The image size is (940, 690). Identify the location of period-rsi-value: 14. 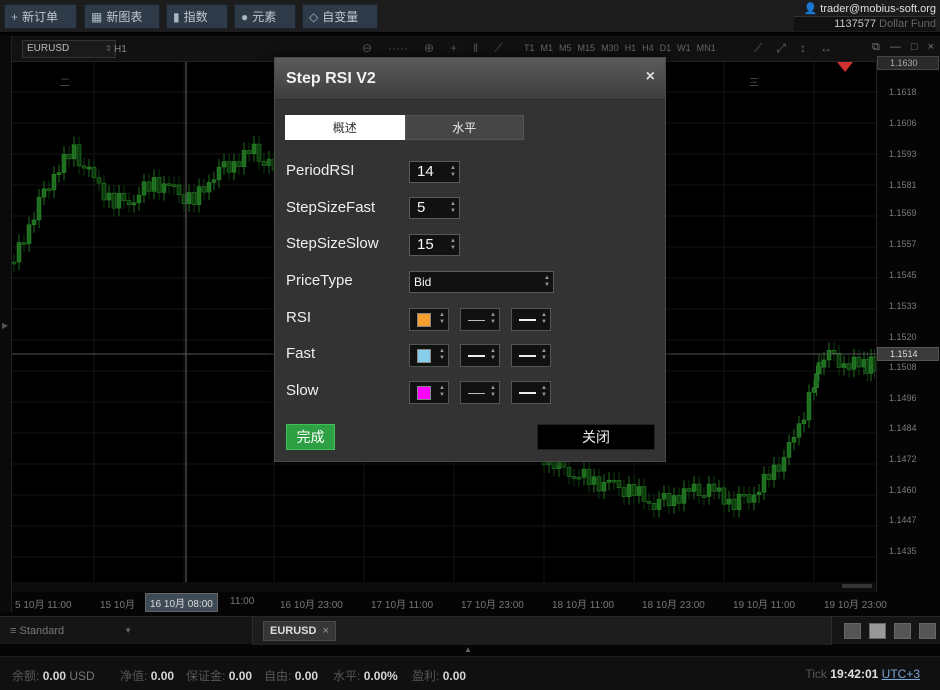
(425, 171).